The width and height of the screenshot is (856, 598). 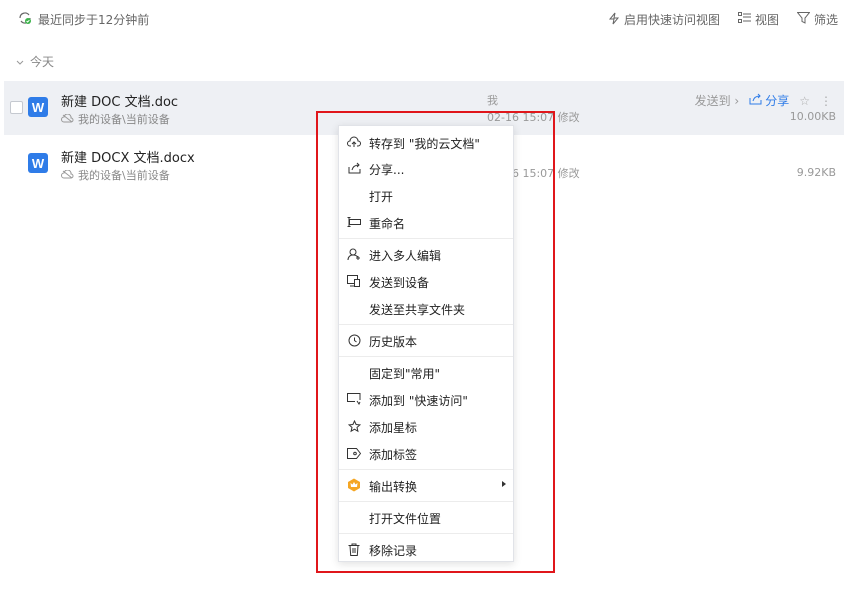 What do you see at coordinates (354, 549) in the screenshot?
I see `trash-icon` at bounding box center [354, 549].